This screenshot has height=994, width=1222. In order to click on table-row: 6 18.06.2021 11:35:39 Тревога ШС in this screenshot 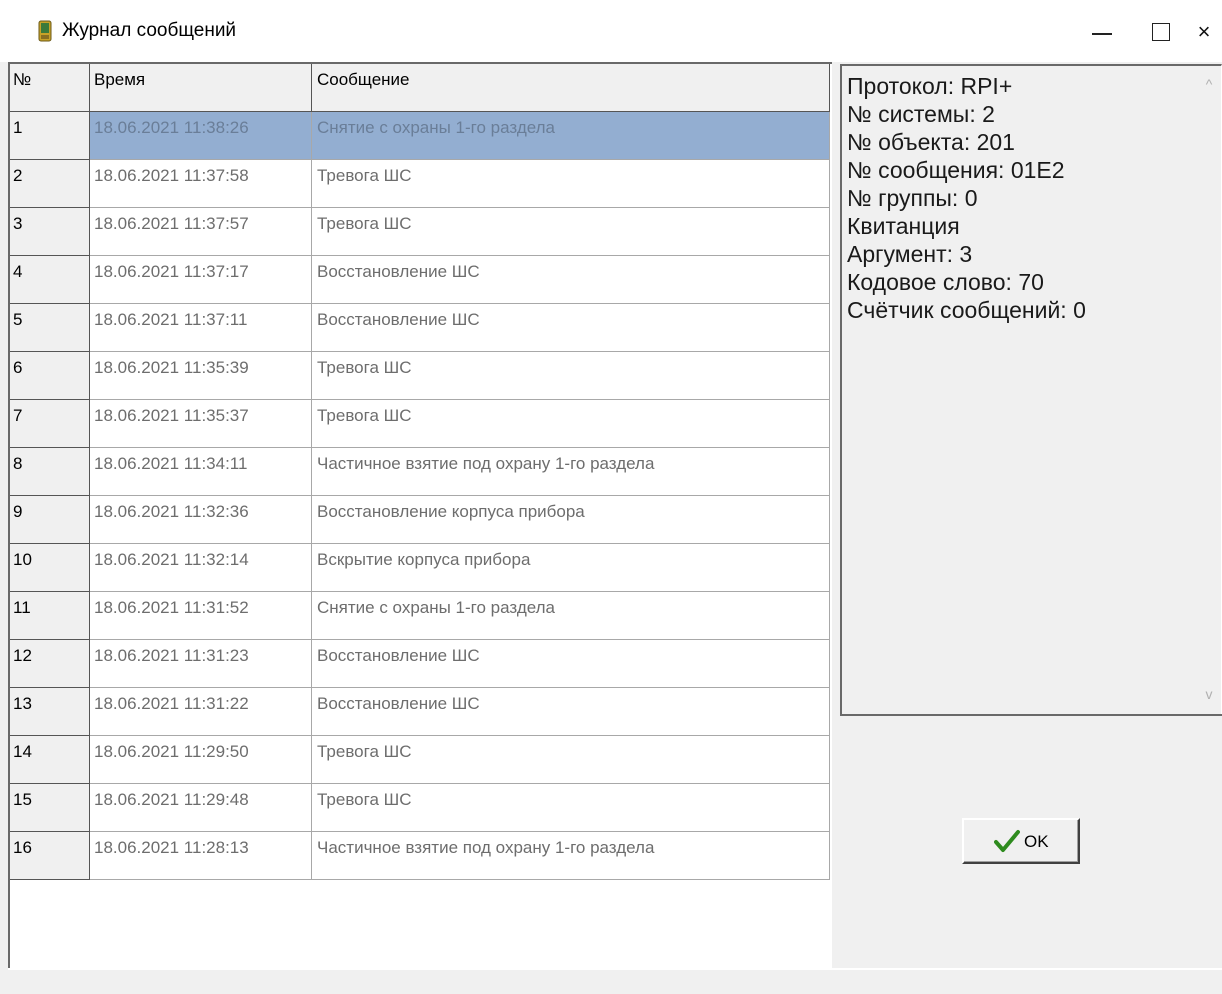, I will do `click(420, 376)`.